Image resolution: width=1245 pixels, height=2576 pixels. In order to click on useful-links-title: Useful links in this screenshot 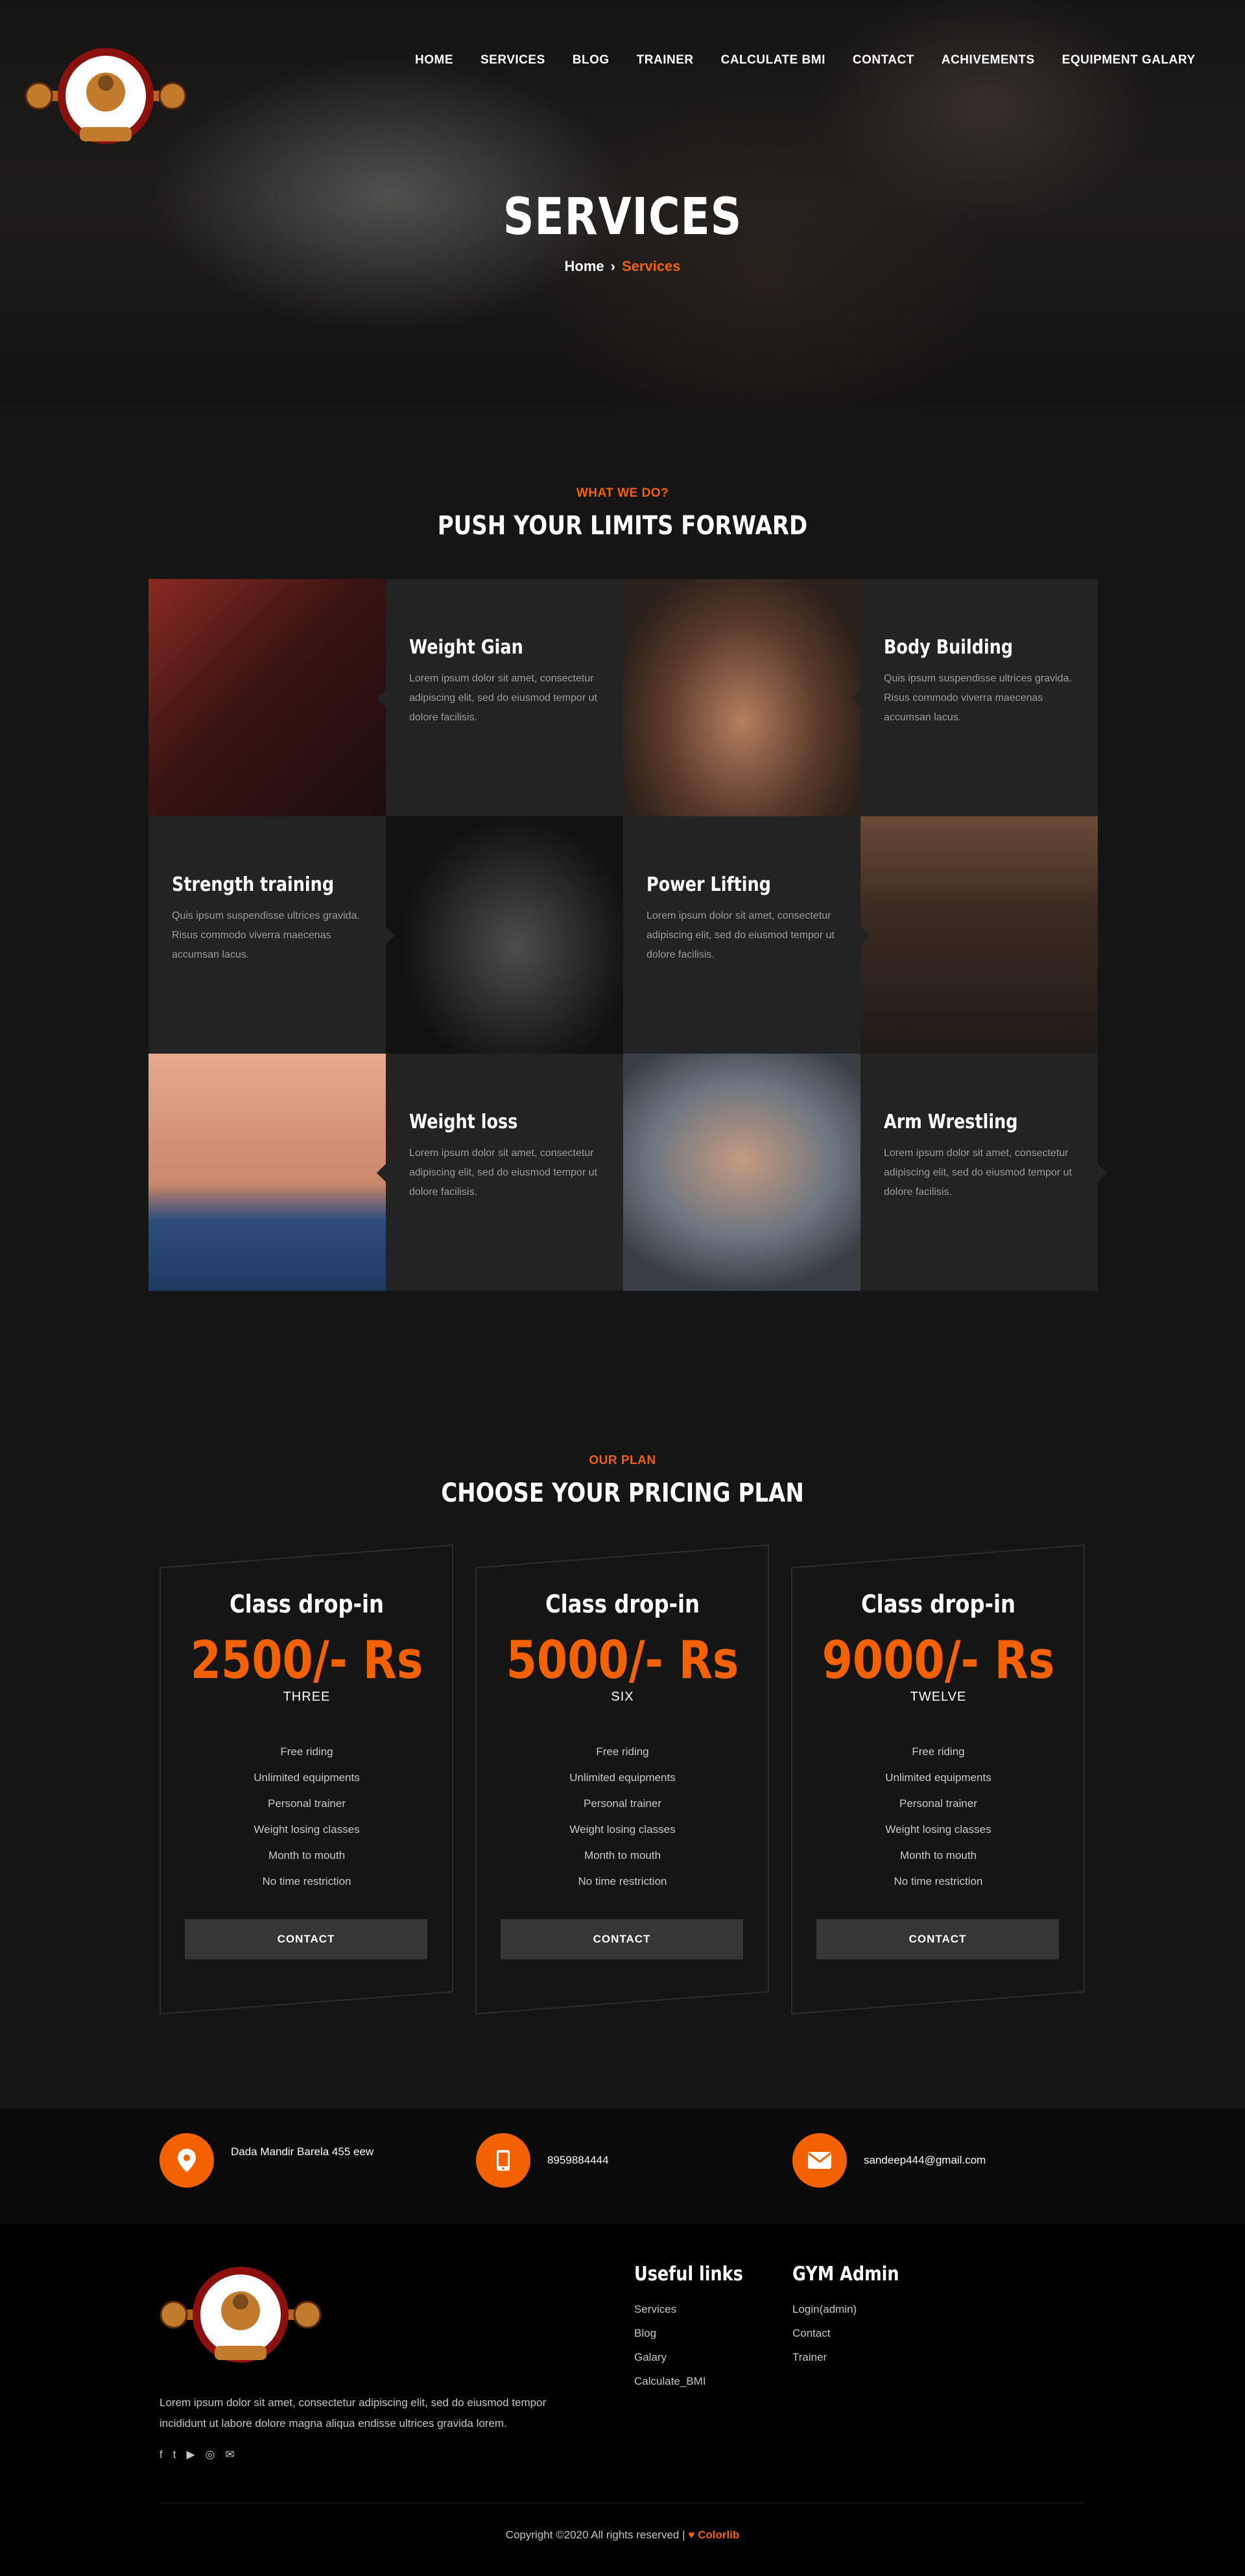, I will do `click(689, 2274)`.